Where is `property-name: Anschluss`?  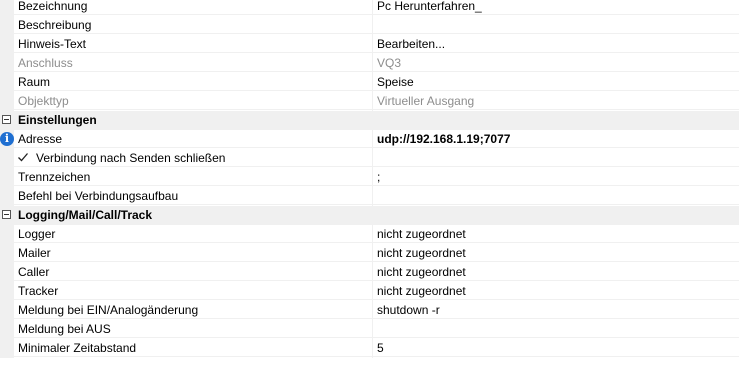
property-name: Anschluss is located at coordinates (193, 63).